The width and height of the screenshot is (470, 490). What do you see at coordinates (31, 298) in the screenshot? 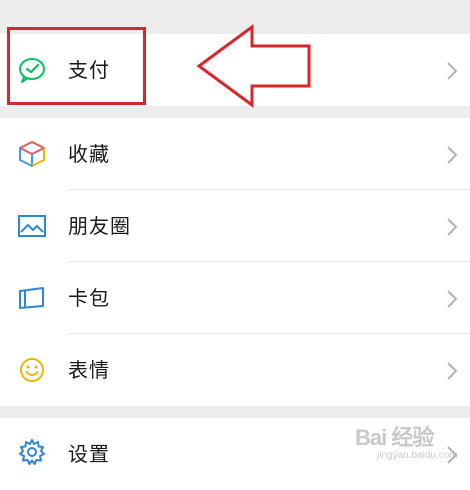
I see `card-wallet-icon` at bounding box center [31, 298].